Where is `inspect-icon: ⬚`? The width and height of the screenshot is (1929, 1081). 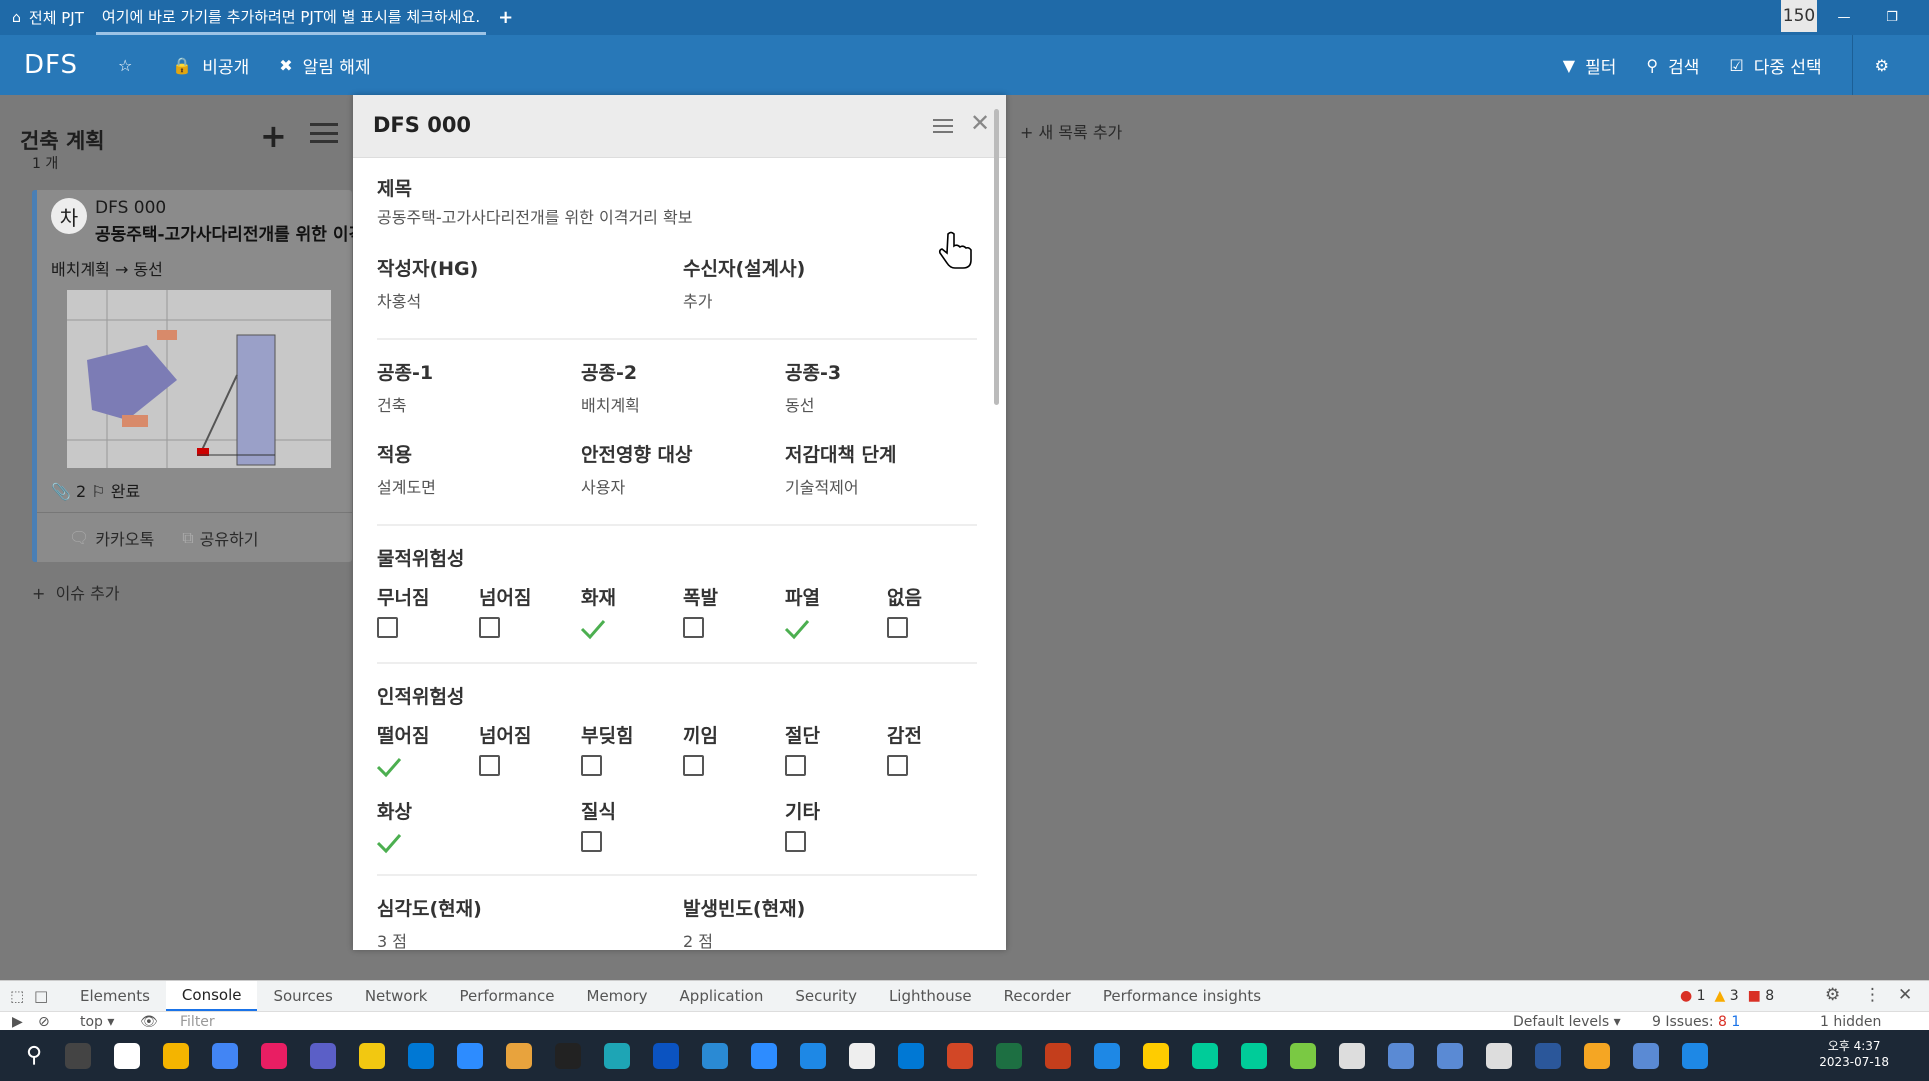
inspect-icon: ⬚ is located at coordinates (22, 996).